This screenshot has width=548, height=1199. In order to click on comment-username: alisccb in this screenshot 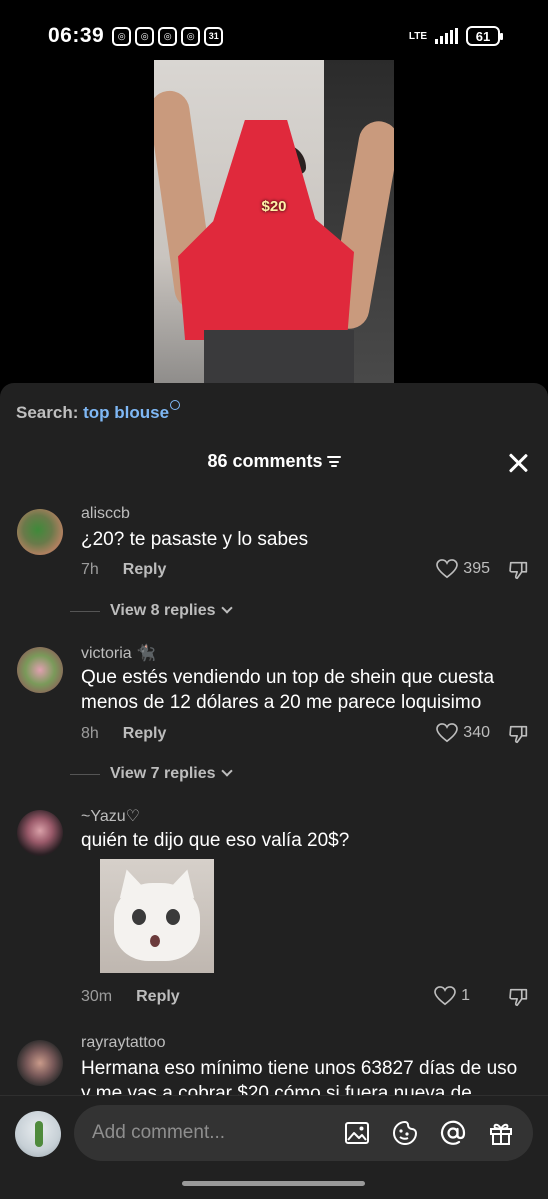, I will do `click(105, 514)`.